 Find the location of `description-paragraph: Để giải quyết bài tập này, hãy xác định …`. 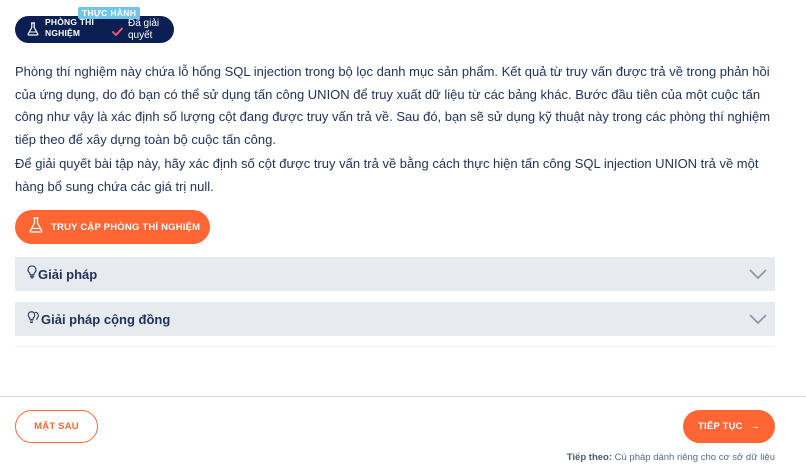

description-paragraph: Để giải quyết bài tập này, hãy xác định … is located at coordinates (387, 175).